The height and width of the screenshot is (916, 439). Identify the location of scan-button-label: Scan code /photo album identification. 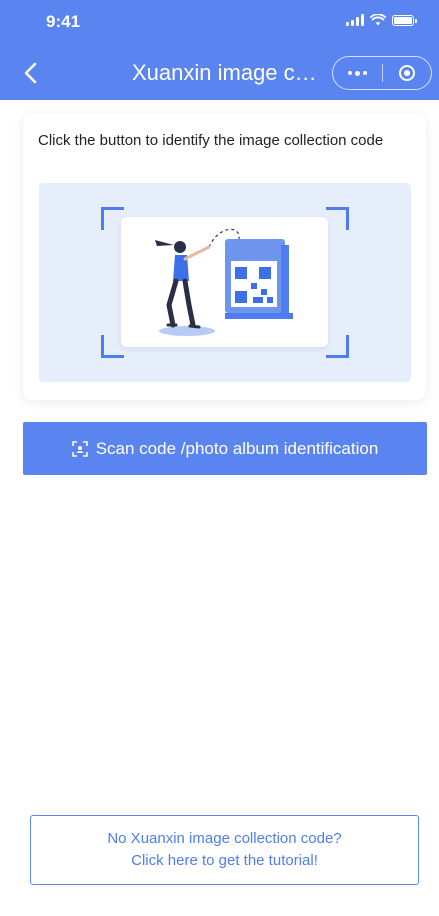
(237, 448).